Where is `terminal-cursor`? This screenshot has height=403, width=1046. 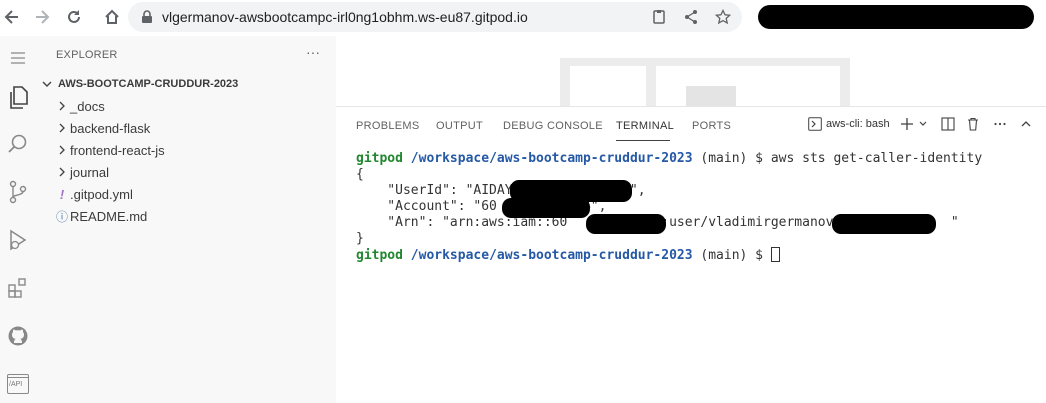 terminal-cursor is located at coordinates (775, 254).